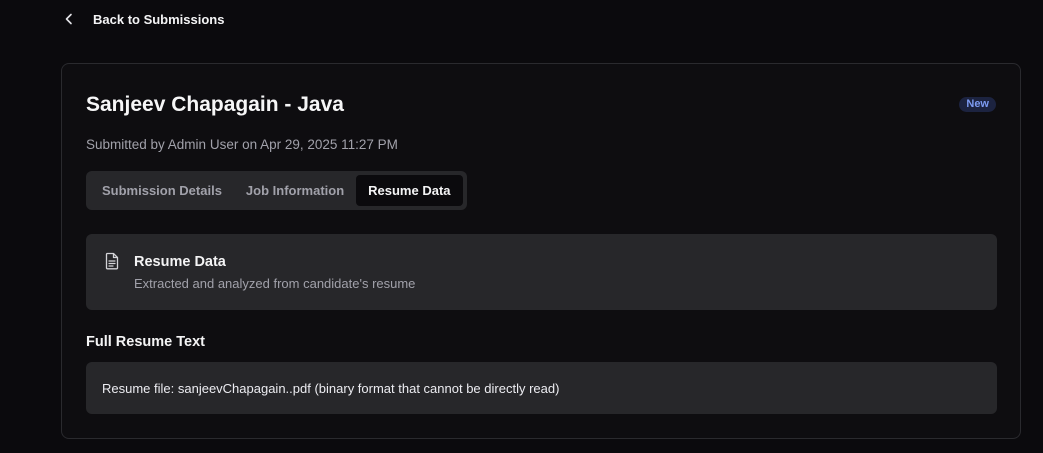 This screenshot has height=453, width=1043. Describe the element at coordinates (162, 190) in the screenshot. I see `tab-submission-details: Submission Details` at that location.